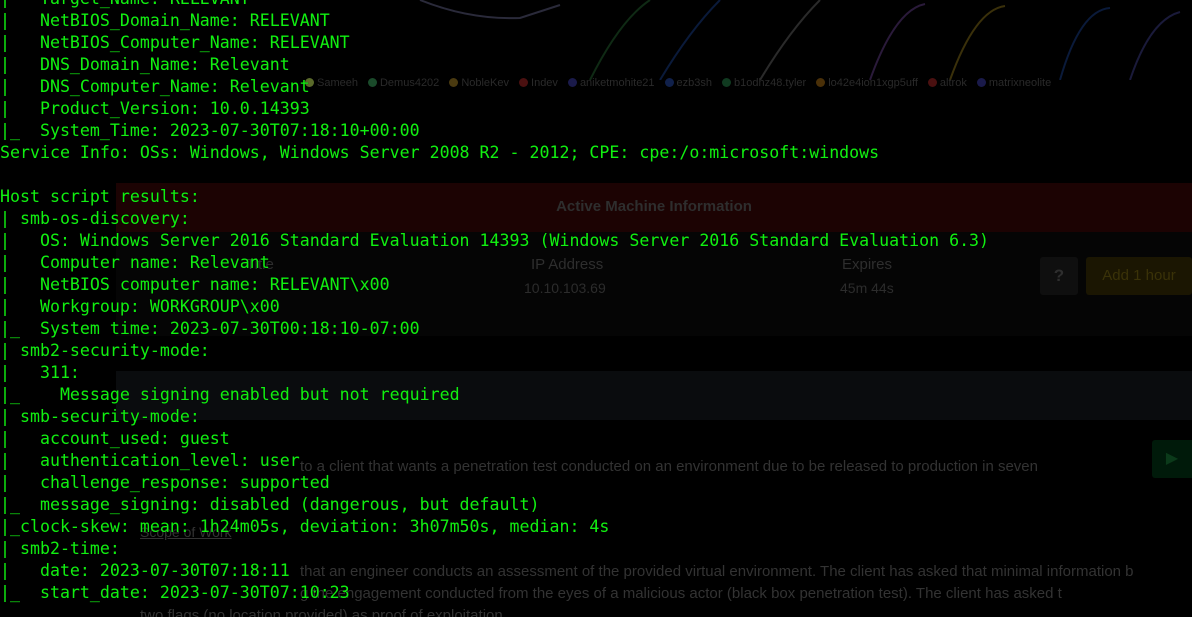 The height and width of the screenshot is (617, 1192). What do you see at coordinates (145, 570) in the screenshot?
I see `terminal-line: | date: 2023-07-30T07:18:11` at bounding box center [145, 570].